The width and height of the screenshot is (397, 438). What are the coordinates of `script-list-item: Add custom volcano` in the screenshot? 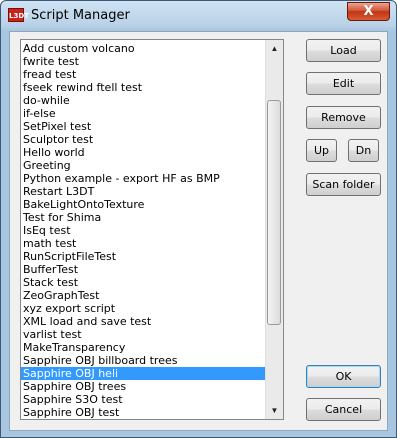 It's located at (144, 48).